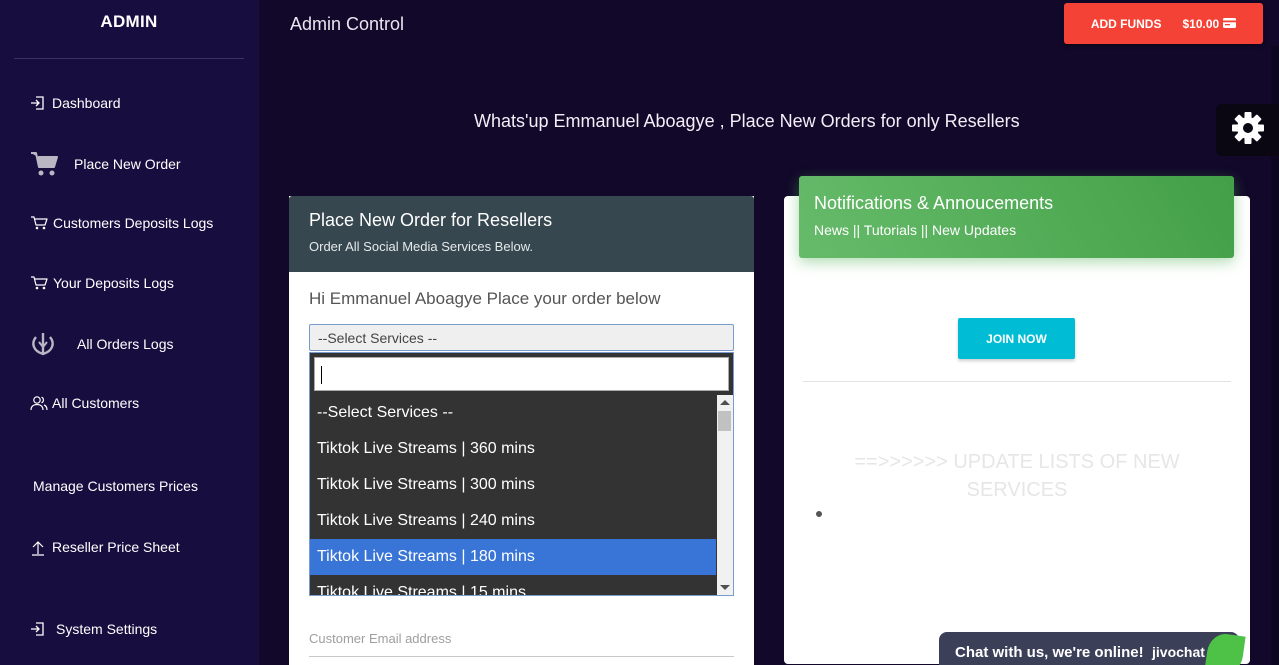 This screenshot has width=1279, height=665. I want to click on dropdown-scrollbar, so click(725, 495).